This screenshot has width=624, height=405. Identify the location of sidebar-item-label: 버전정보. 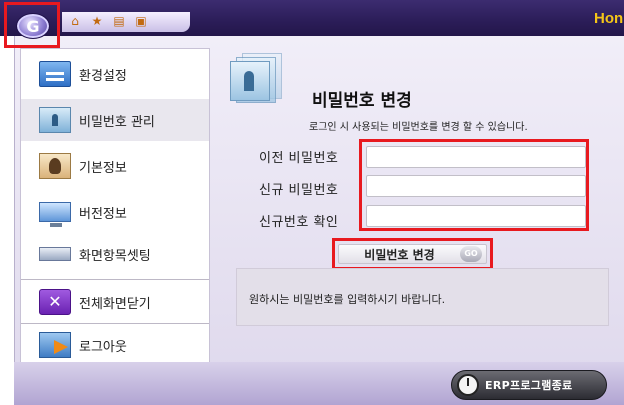
(103, 214).